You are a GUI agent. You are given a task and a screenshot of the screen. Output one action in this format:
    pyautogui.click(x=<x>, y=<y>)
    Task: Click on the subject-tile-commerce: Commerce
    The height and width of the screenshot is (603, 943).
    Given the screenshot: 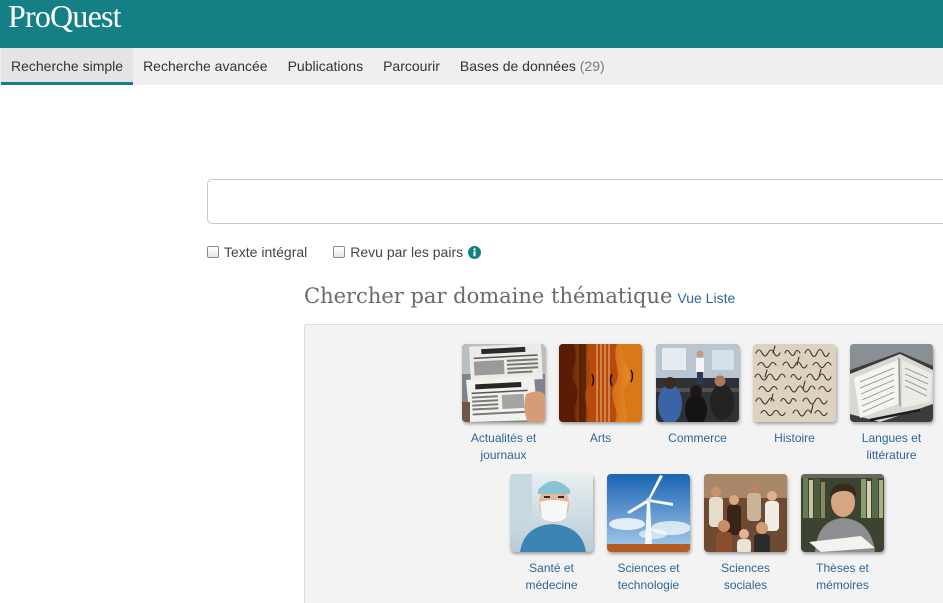 What is the action you would take?
    pyautogui.click(x=697, y=395)
    